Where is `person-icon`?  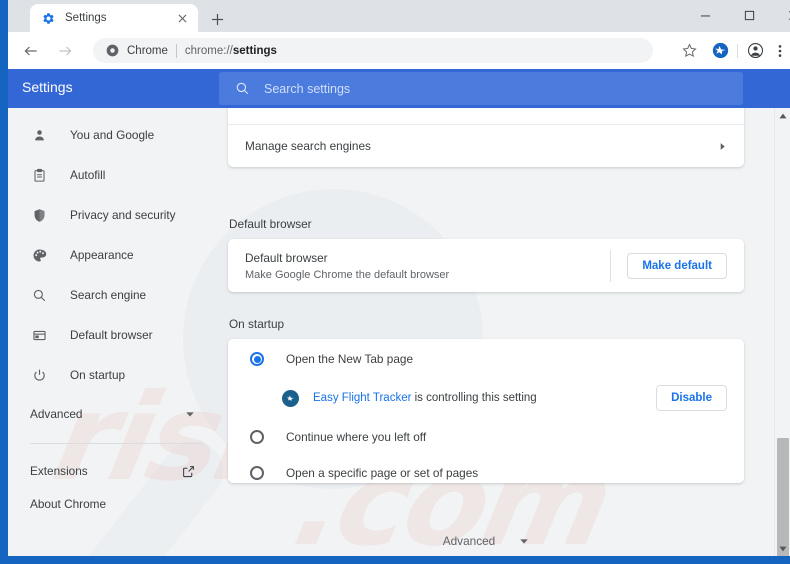
person-icon is located at coordinates (39, 135).